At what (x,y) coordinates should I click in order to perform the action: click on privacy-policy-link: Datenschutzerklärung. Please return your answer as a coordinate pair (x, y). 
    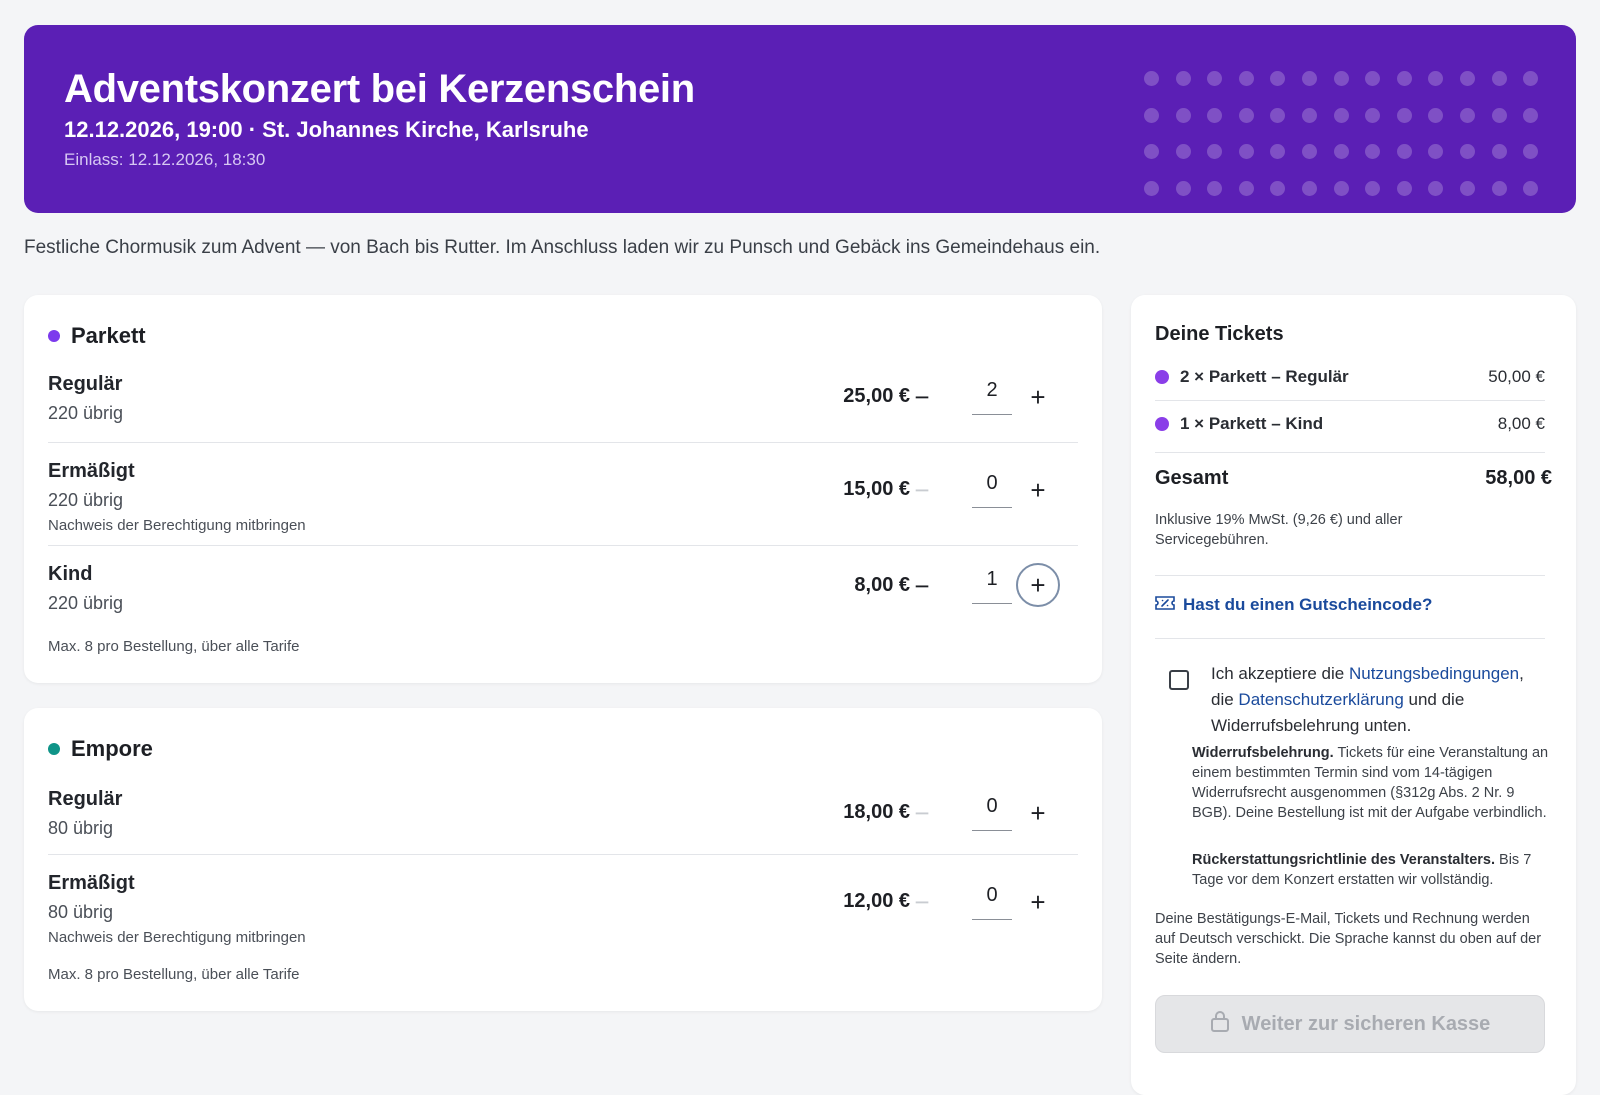
    Looking at the image, I should click on (1320, 699).